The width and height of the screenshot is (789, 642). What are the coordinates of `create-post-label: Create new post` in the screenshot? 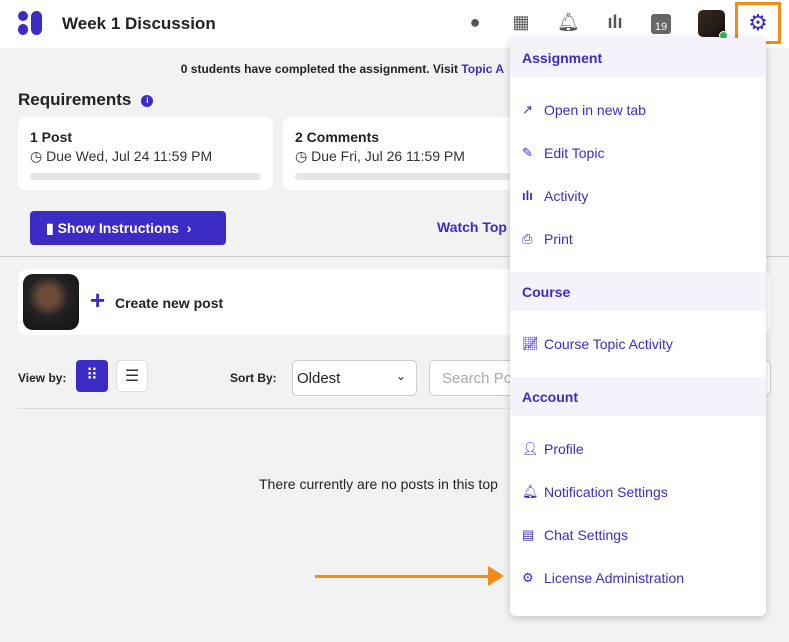 It's located at (169, 303).